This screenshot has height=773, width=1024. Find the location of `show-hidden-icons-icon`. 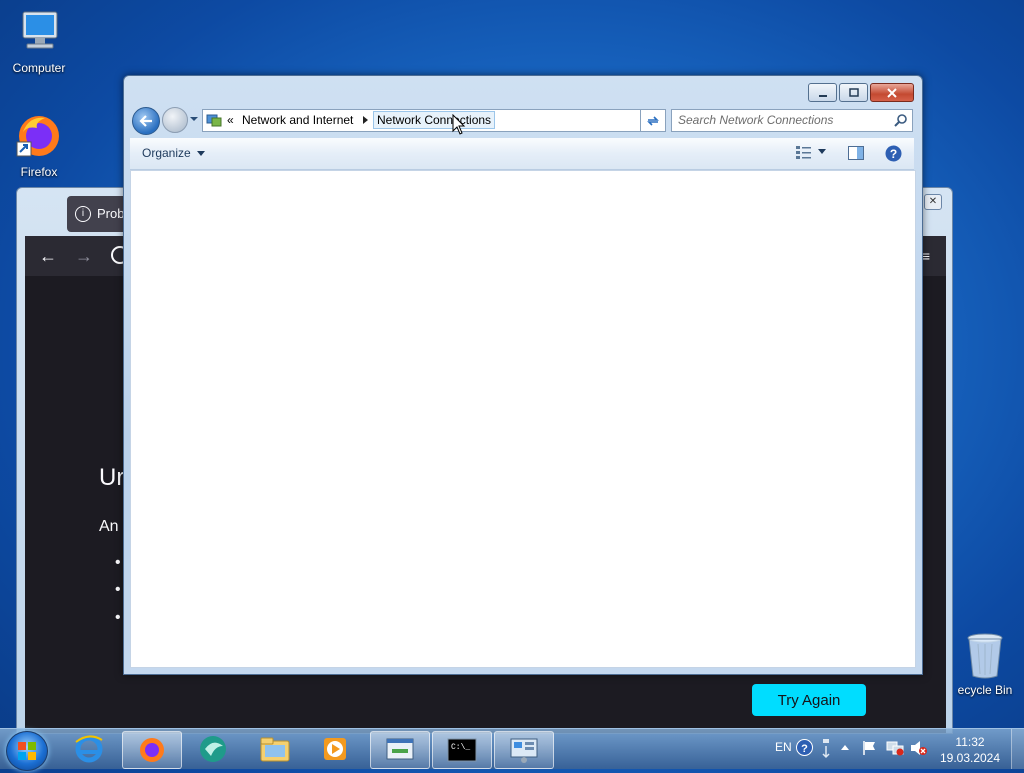

show-hidden-icons-icon is located at coordinates (845, 747).